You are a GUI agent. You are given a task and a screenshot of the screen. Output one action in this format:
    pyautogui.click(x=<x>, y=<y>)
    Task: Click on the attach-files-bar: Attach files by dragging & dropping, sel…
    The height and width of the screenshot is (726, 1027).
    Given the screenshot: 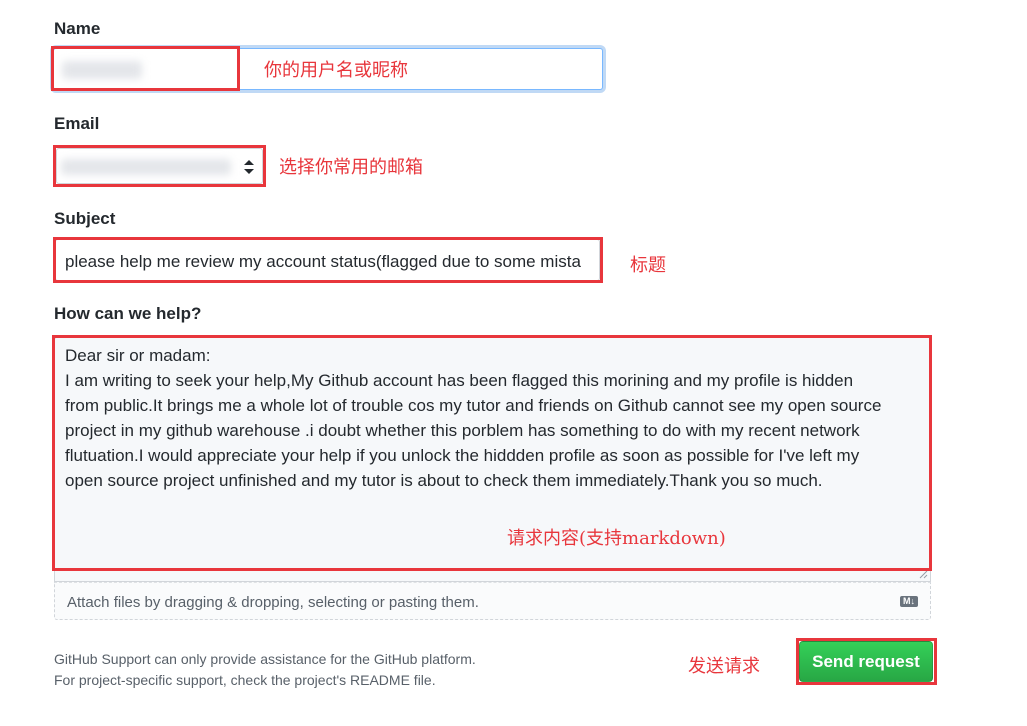 What is the action you would take?
    pyautogui.click(x=492, y=601)
    